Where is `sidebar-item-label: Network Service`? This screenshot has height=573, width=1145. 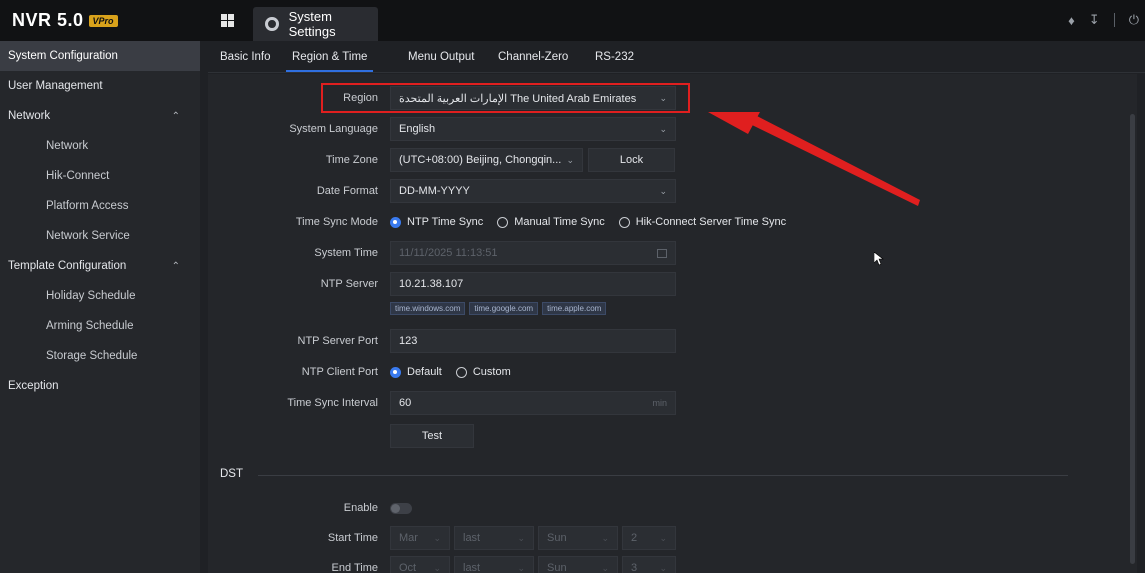 sidebar-item-label: Network Service is located at coordinates (88, 236).